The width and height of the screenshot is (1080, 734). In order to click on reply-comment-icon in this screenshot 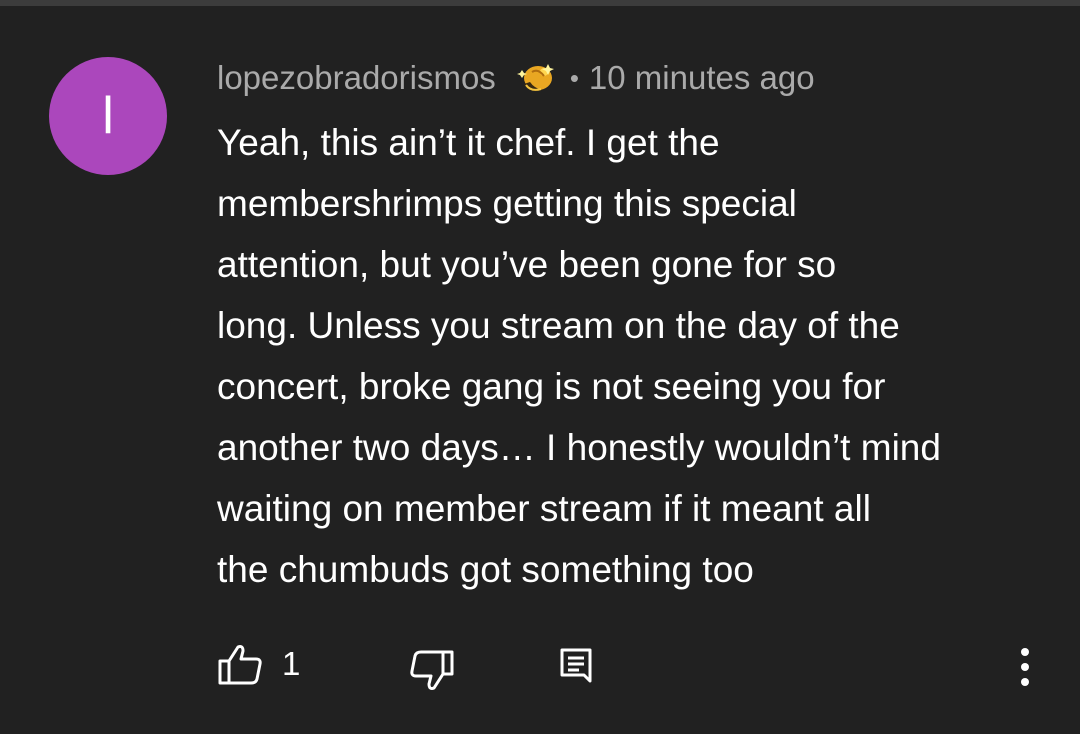, I will do `click(576, 665)`.